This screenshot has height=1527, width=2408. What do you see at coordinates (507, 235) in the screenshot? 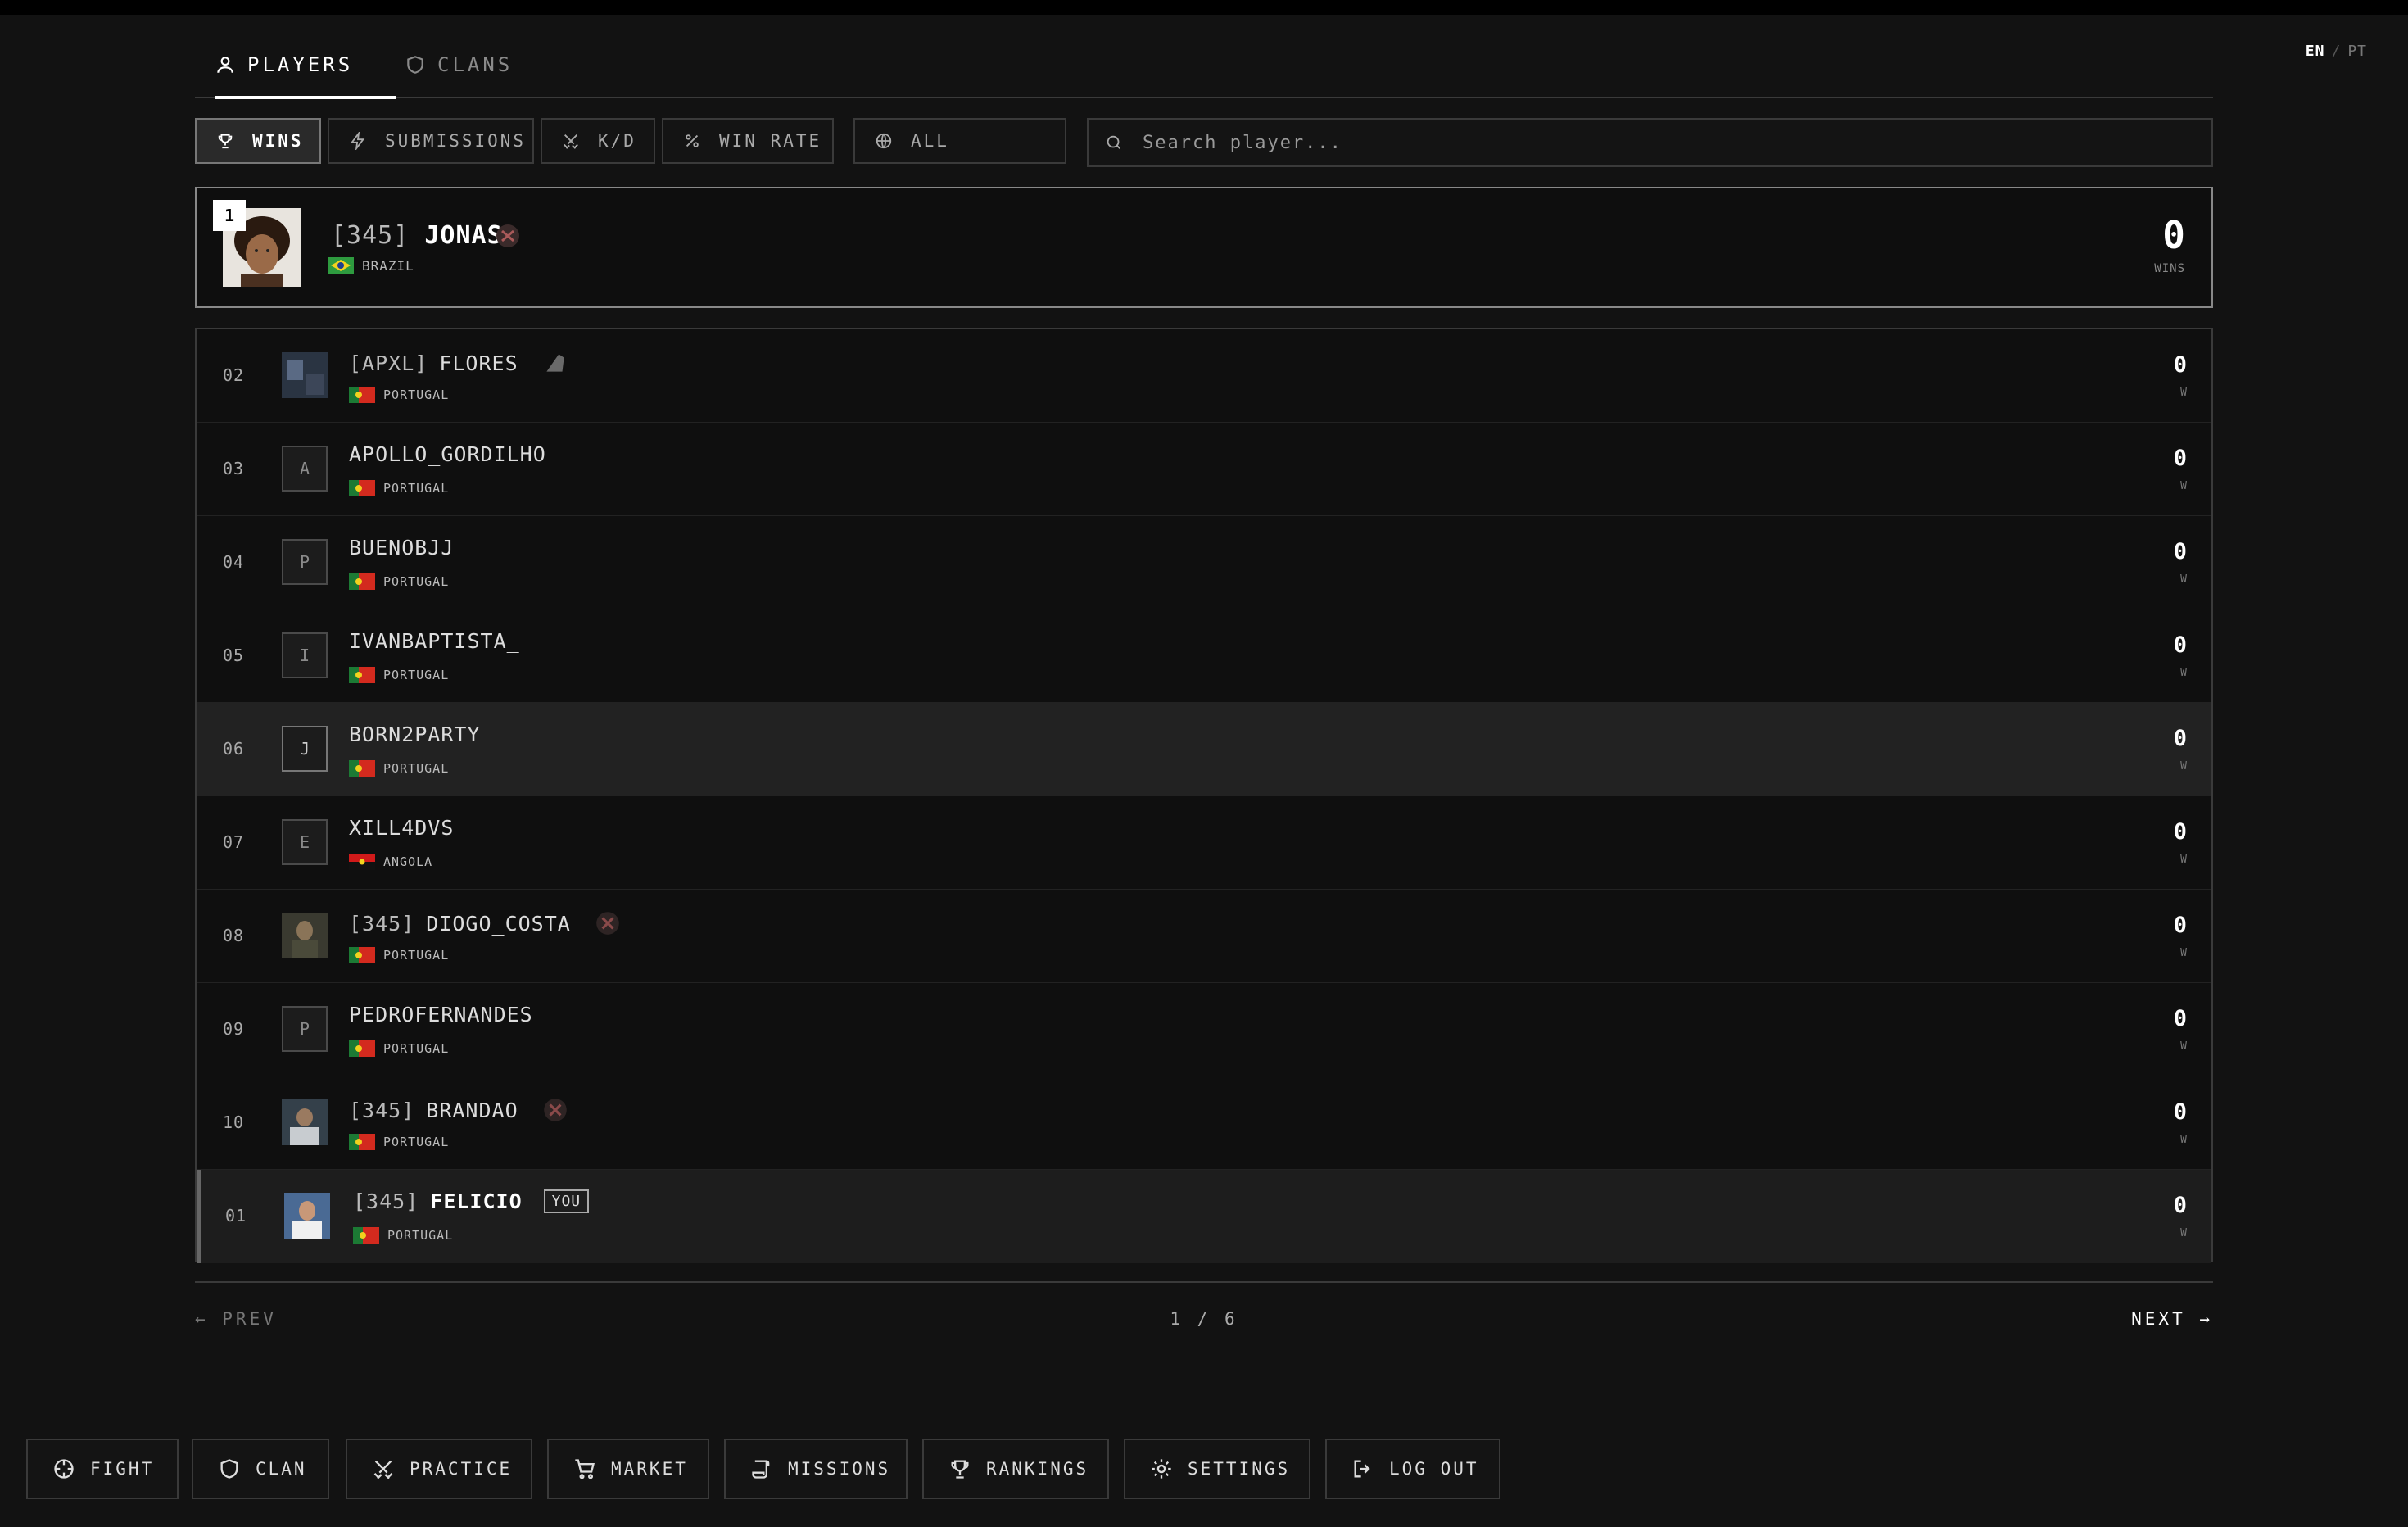
I see `clan-emblem-icon` at bounding box center [507, 235].